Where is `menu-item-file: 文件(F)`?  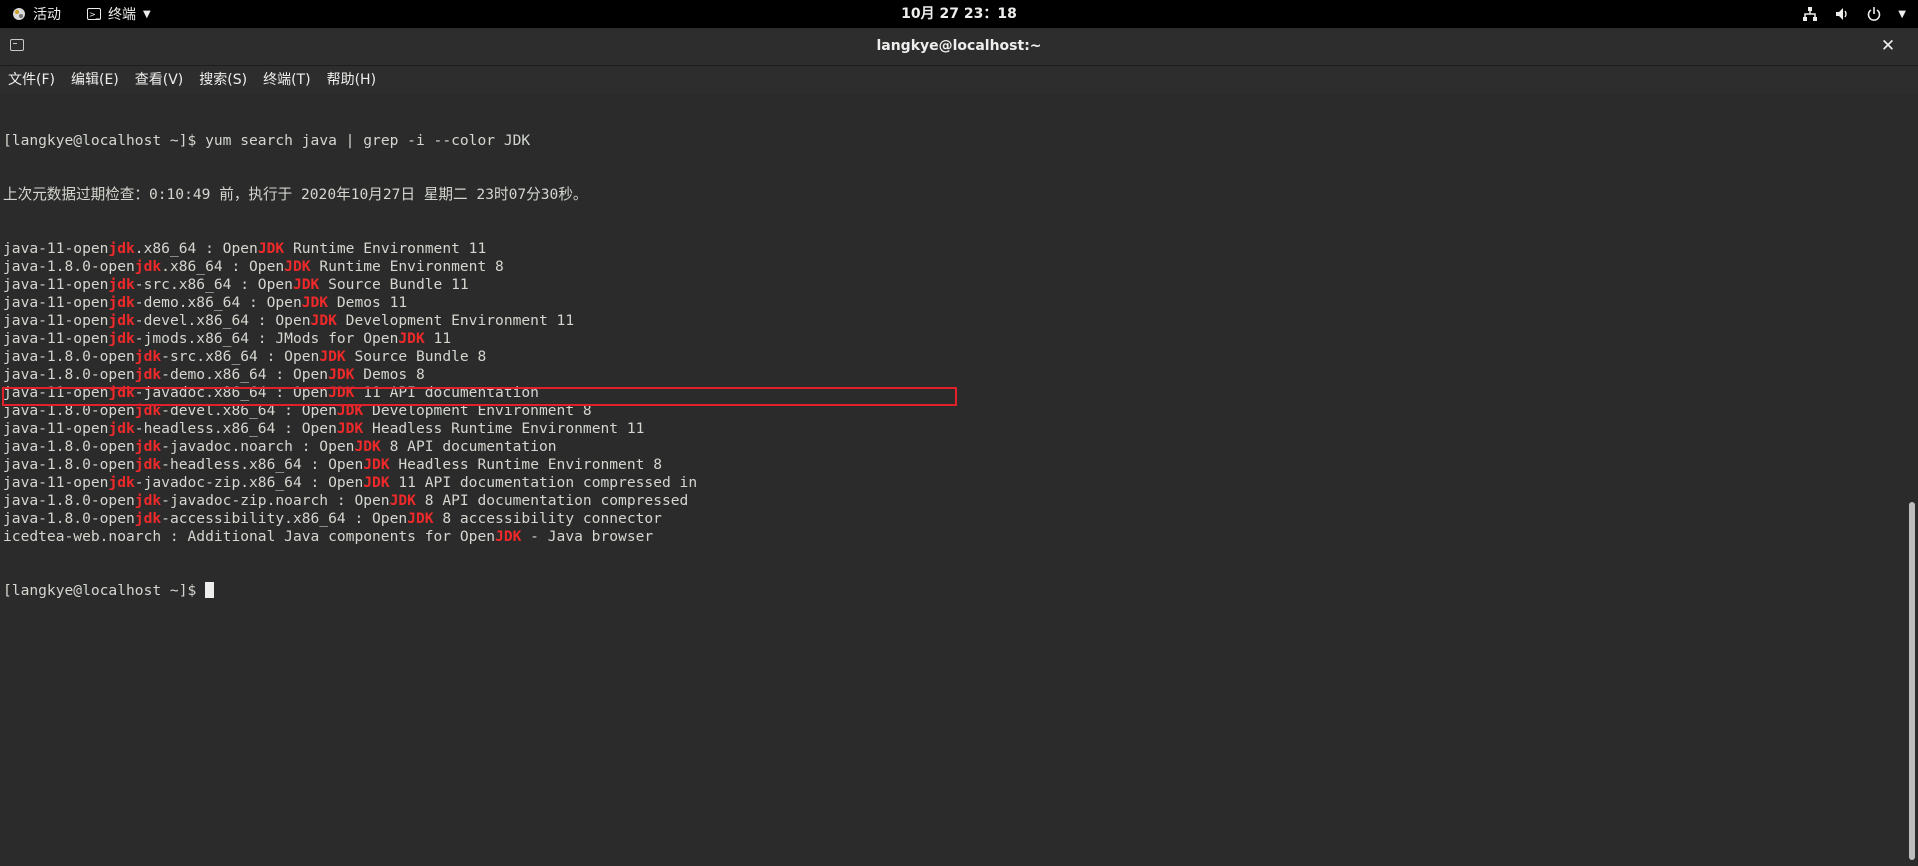
menu-item-file: 文件(F) is located at coordinates (31, 80).